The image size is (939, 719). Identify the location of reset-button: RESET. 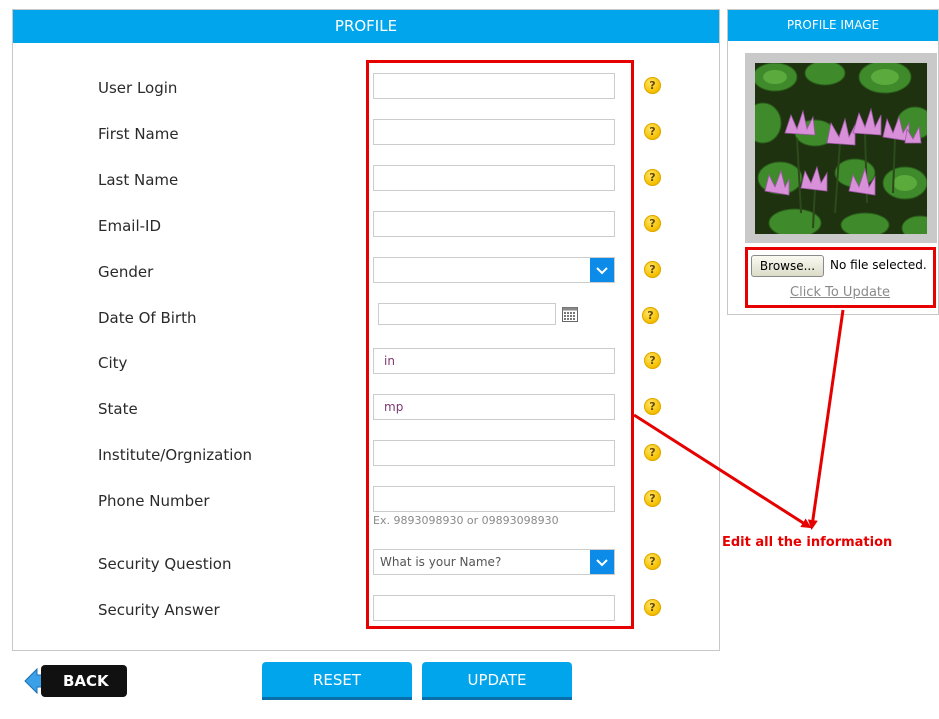
(337, 681).